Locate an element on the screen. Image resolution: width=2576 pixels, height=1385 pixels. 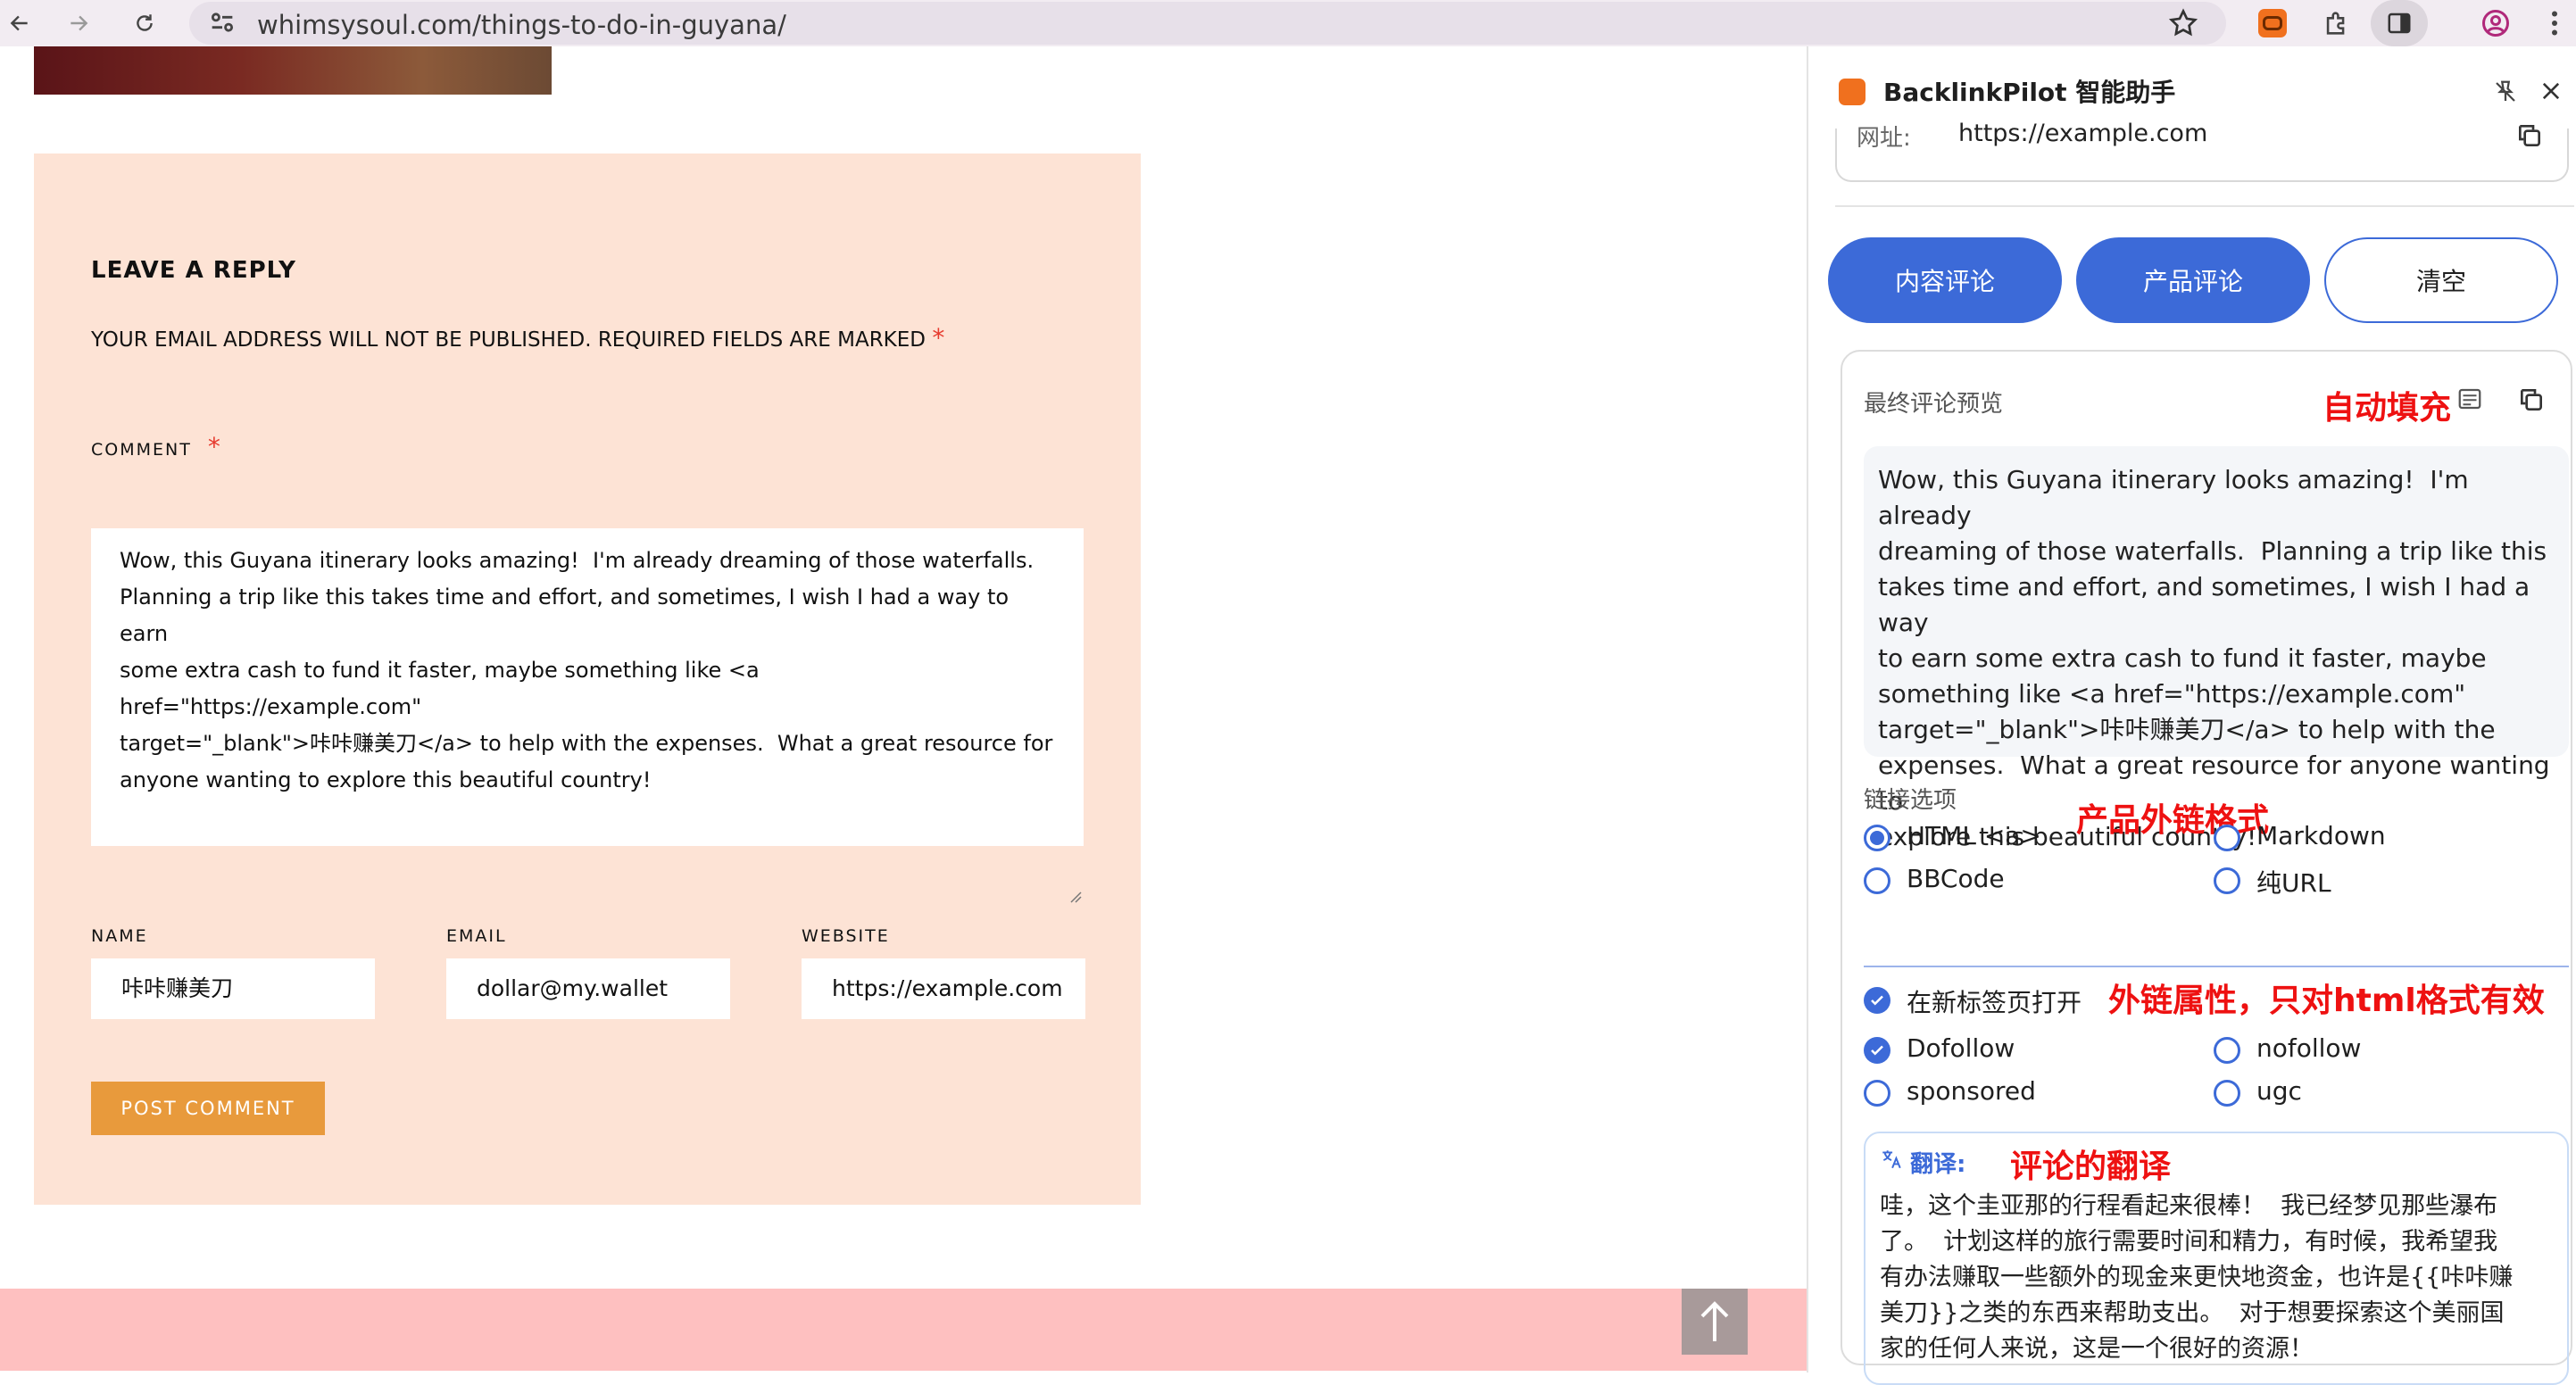
clear-button: 清空 is located at coordinates (2441, 280).